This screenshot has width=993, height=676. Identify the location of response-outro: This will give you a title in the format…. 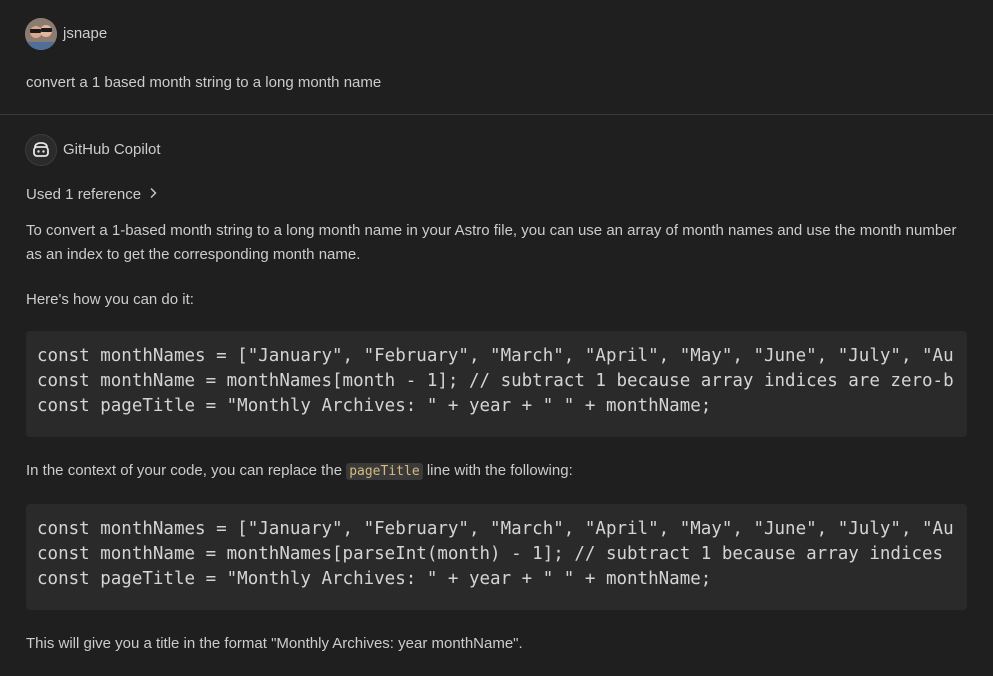
(274, 643).